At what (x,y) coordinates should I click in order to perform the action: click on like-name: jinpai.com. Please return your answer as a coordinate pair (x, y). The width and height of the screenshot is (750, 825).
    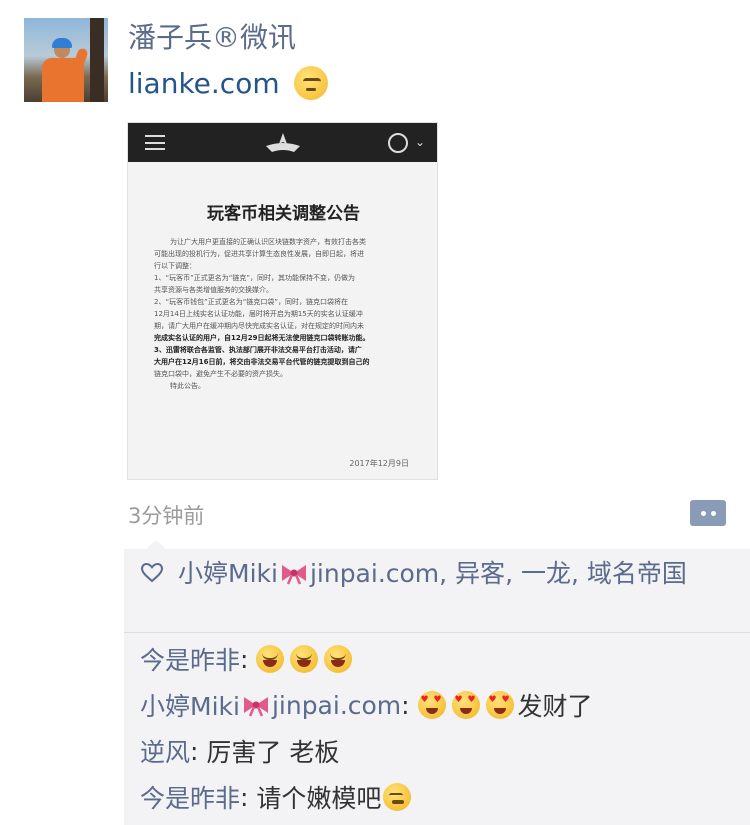
    Looking at the image, I should click on (374, 573).